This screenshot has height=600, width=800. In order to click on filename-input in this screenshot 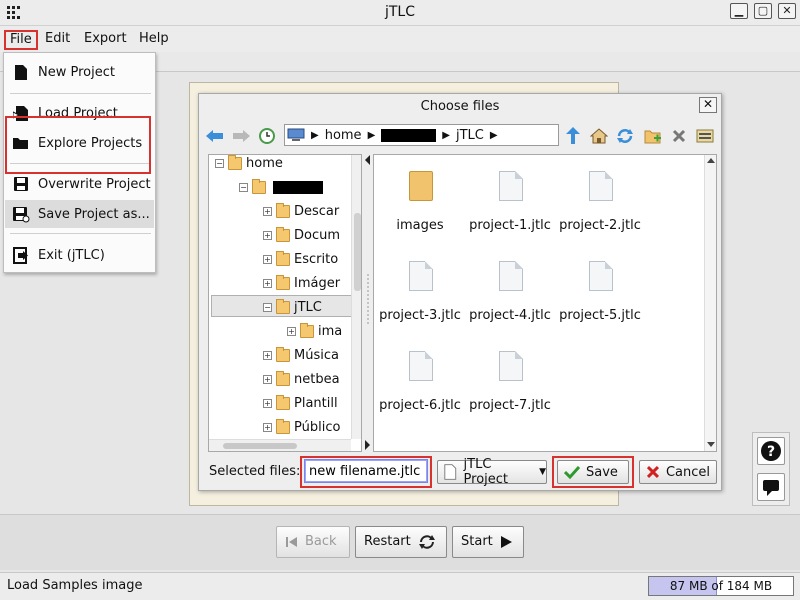, I will do `click(366, 471)`.